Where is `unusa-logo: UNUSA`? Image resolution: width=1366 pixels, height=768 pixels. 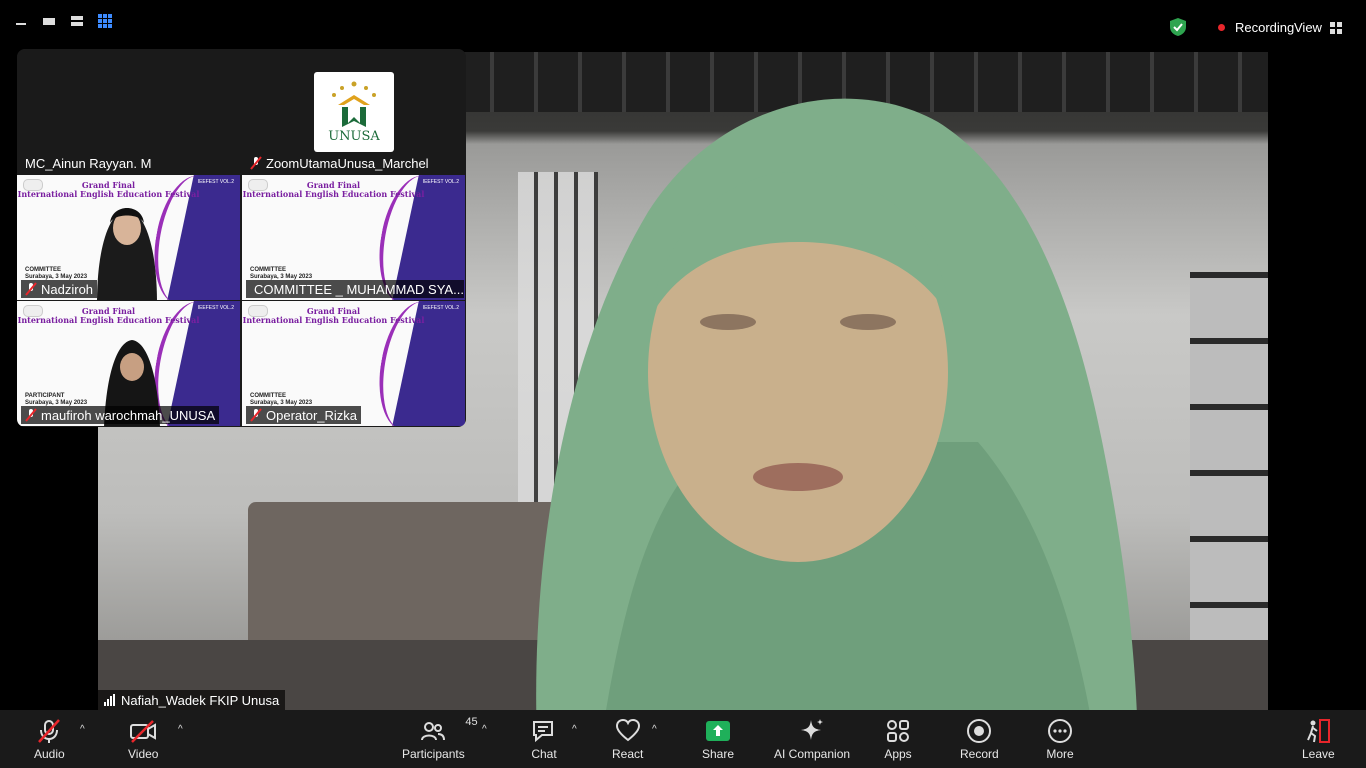
unusa-logo: UNUSA is located at coordinates (354, 112).